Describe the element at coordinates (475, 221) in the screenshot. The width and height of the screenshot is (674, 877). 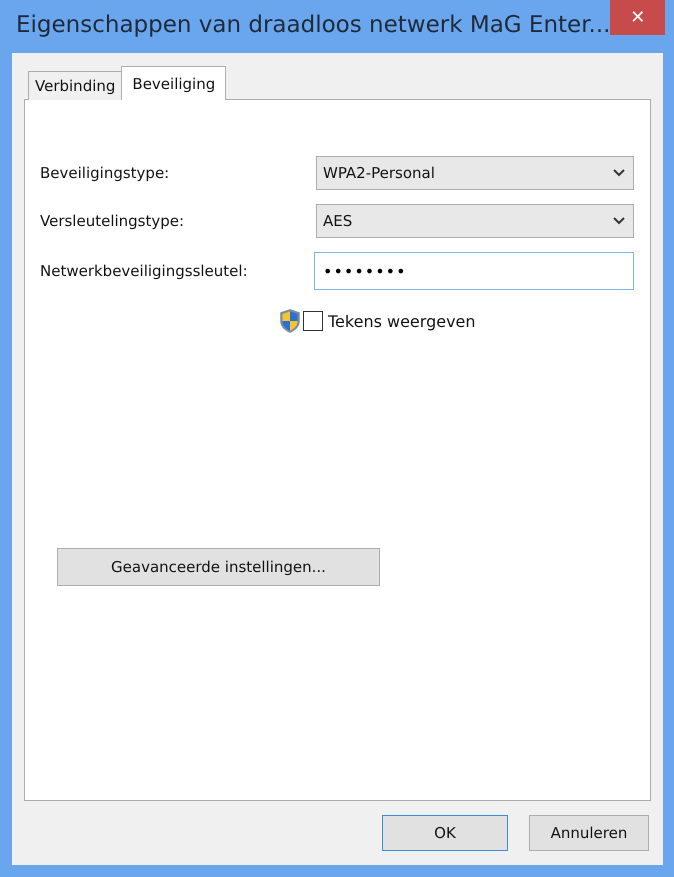
I see `dropdown: AES` at that location.